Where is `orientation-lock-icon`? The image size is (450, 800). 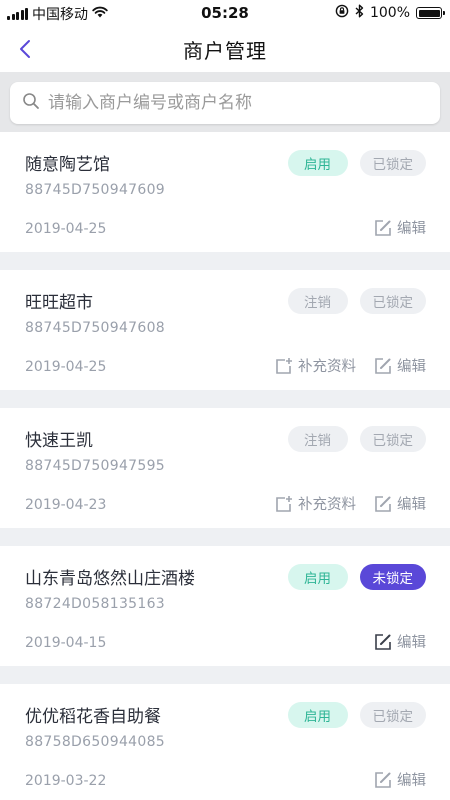
orientation-lock-icon is located at coordinates (342, 13).